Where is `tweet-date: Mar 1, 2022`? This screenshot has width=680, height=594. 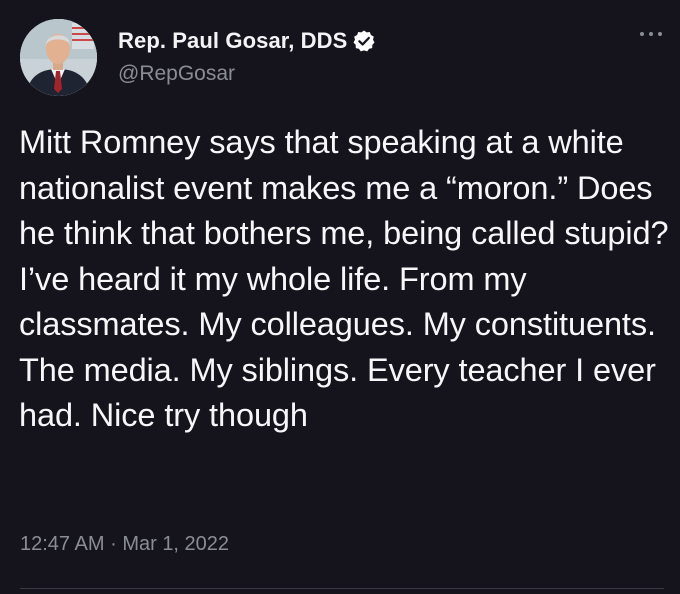 tweet-date: Mar 1, 2022 is located at coordinates (175, 544).